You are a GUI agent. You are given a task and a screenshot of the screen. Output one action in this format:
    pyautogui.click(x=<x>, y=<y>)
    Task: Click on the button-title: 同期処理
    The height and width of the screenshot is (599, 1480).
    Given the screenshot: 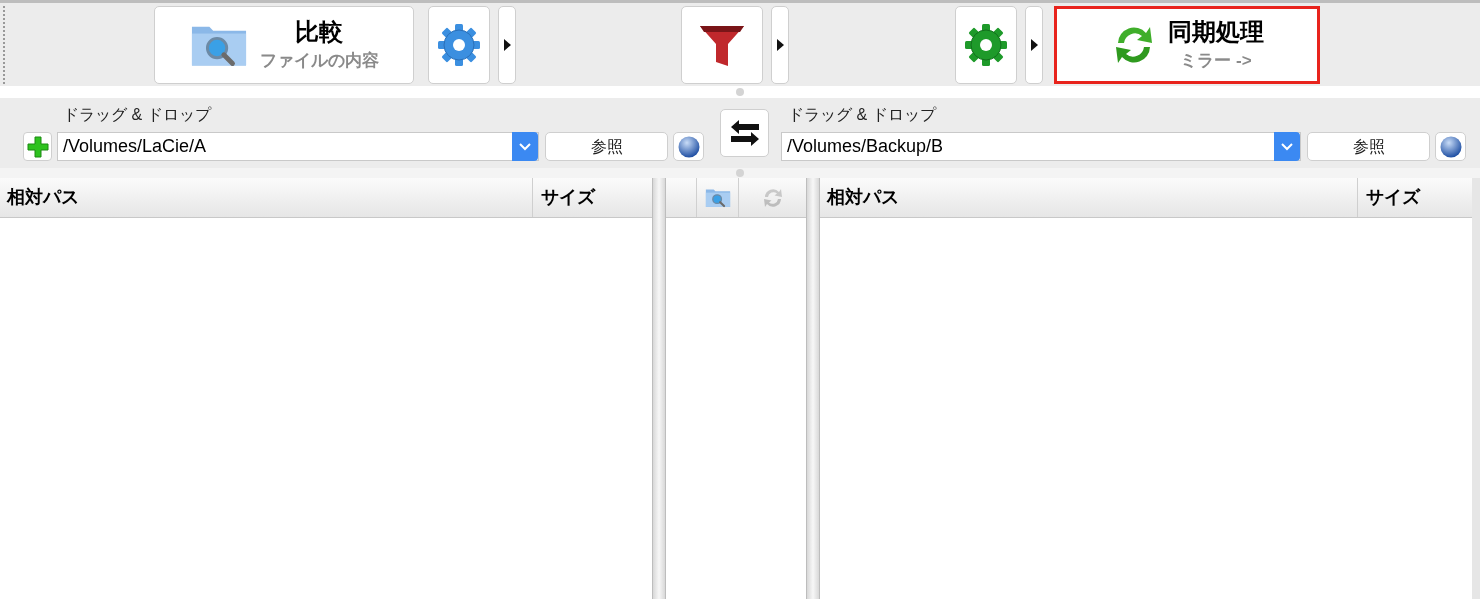 What is the action you would take?
    pyautogui.click(x=1216, y=31)
    